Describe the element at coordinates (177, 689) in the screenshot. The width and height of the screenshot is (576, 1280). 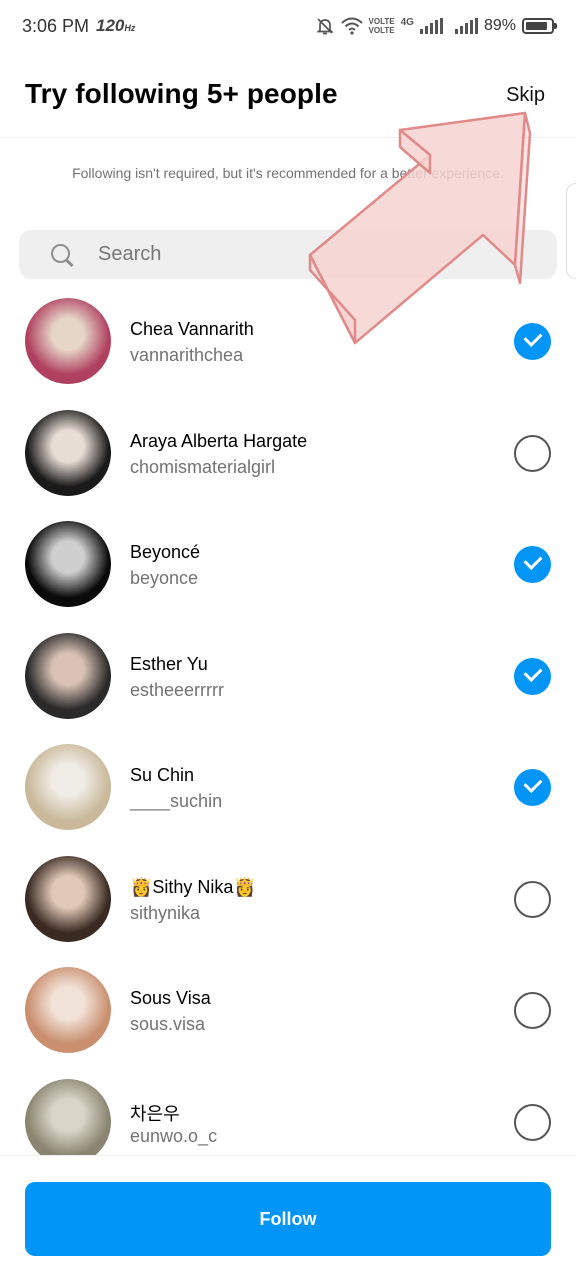
I see `person-username: estheeerrrrr` at that location.